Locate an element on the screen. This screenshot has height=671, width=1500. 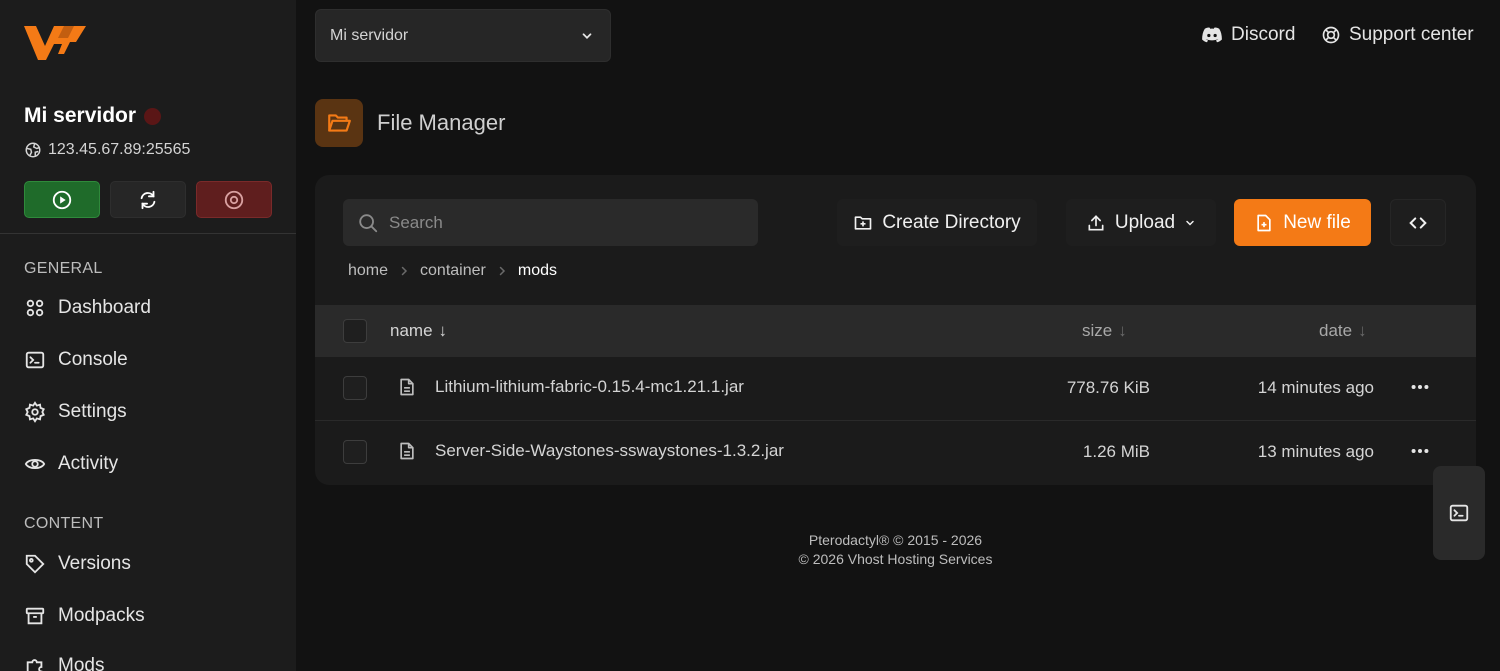
page-title: File Manager is located at coordinates (441, 122).